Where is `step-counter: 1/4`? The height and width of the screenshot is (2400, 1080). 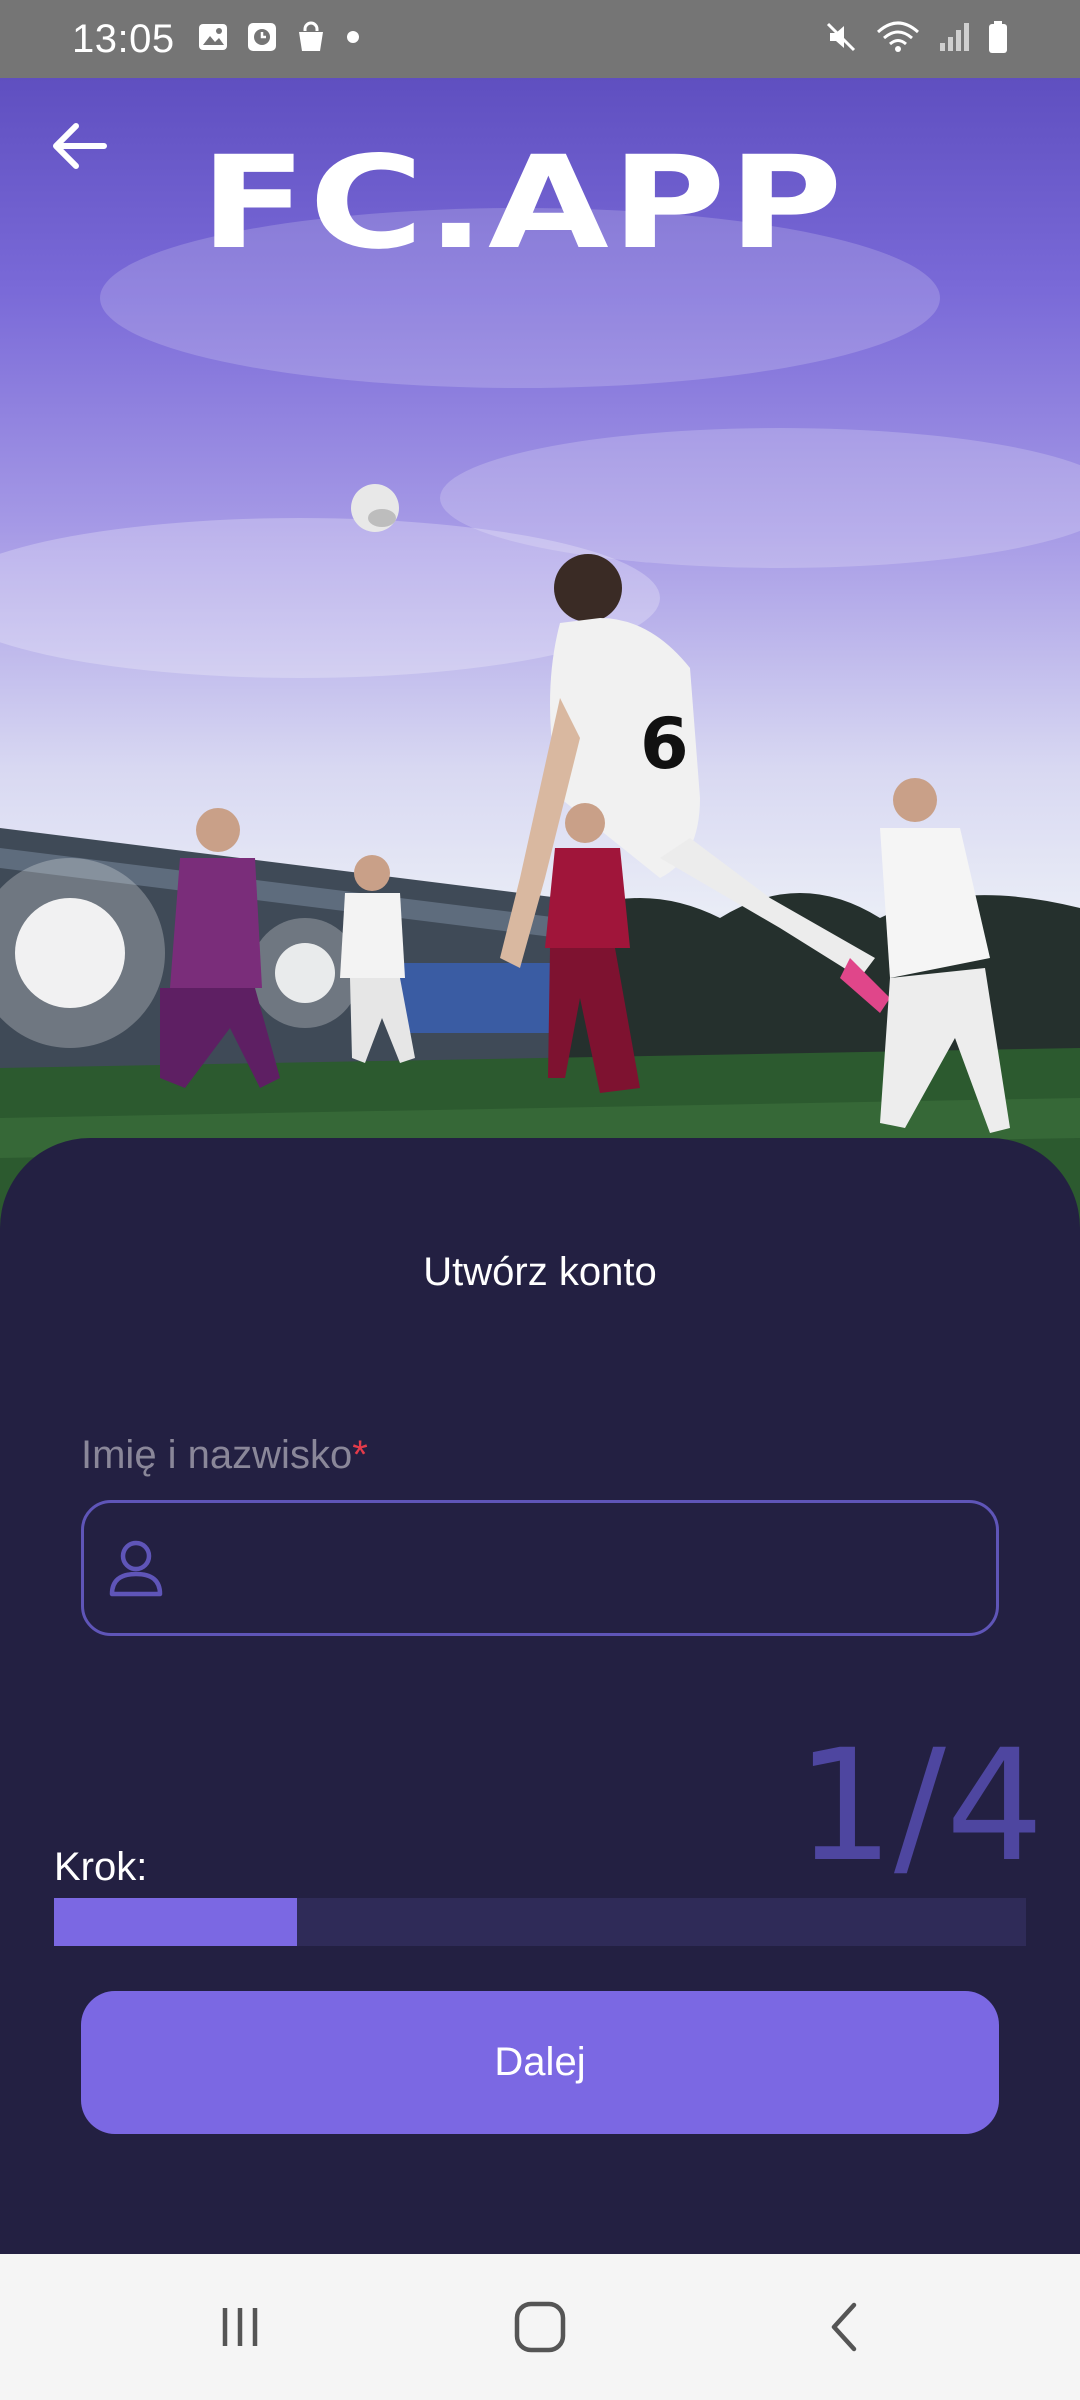
step-counter: 1/4 is located at coordinates (920, 1806).